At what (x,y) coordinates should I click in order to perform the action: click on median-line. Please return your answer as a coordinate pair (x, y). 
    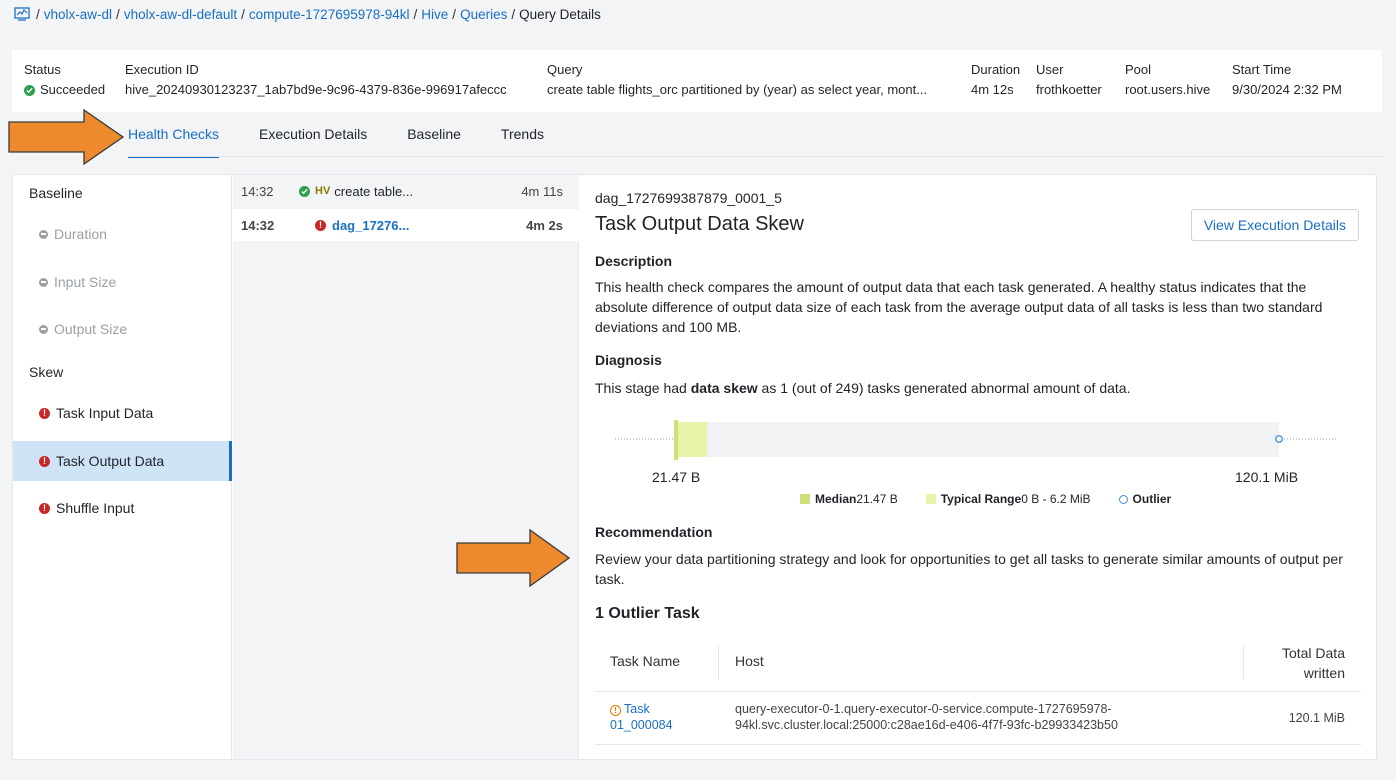
    Looking at the image, I should click on (676, 439).